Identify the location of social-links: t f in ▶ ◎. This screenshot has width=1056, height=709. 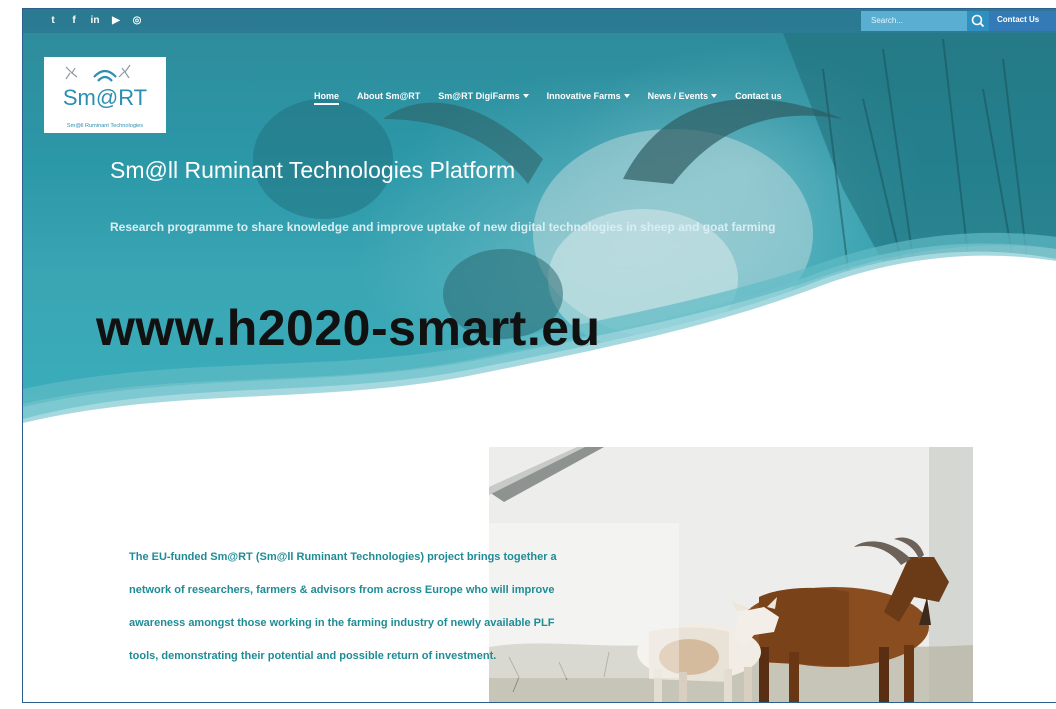
(95, 21).